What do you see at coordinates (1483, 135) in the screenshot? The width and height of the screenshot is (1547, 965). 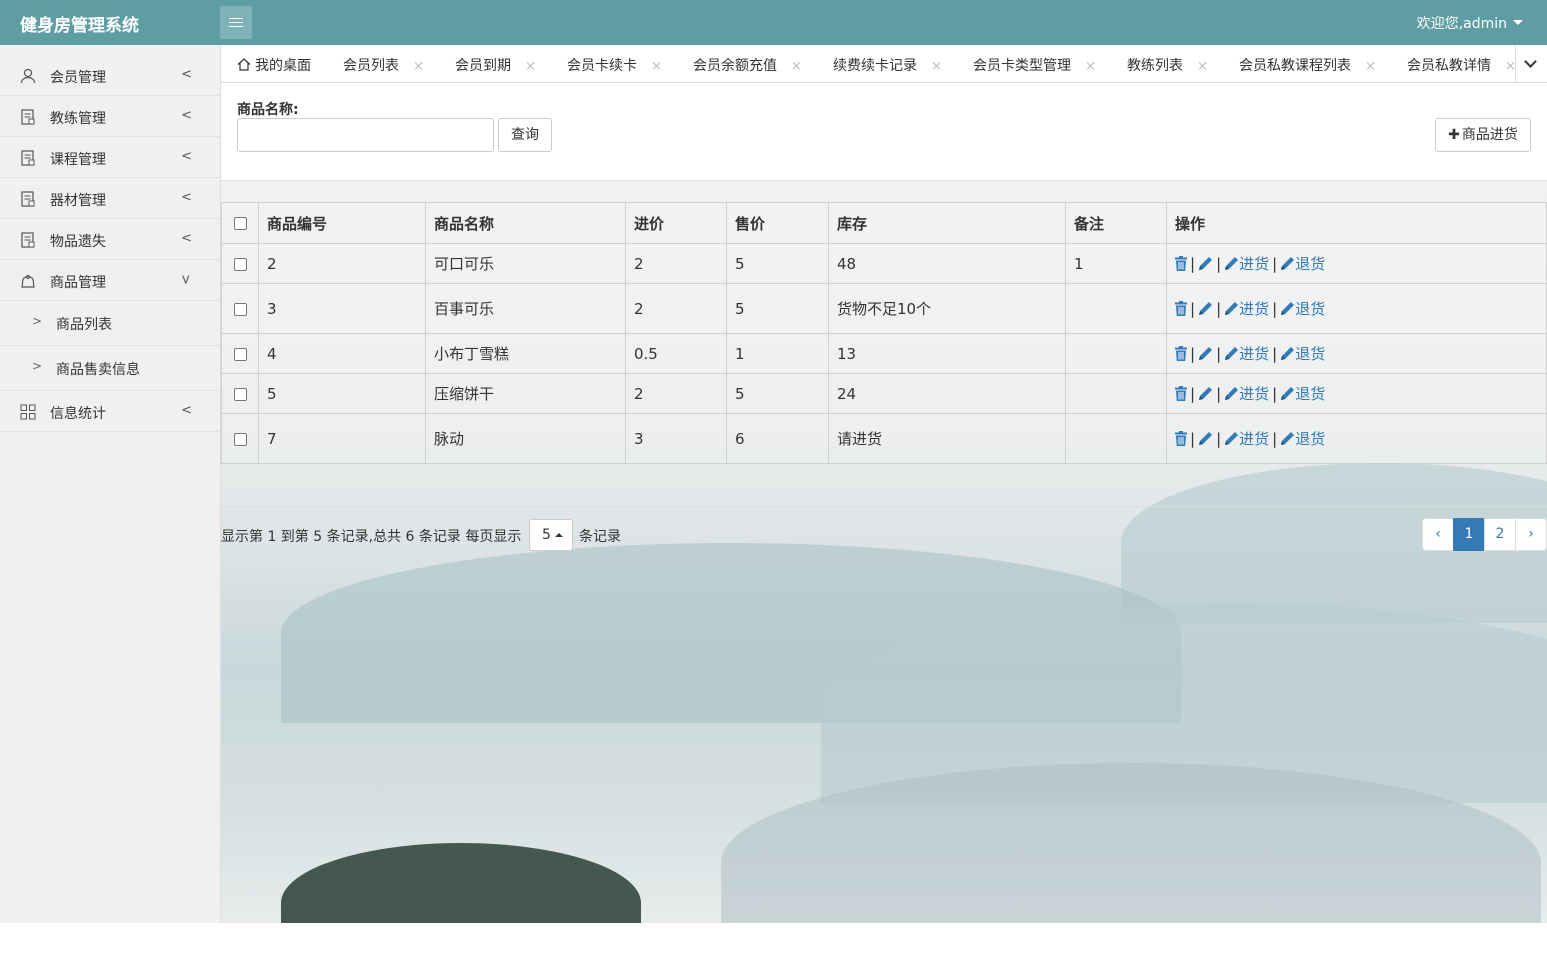 I see `stock-in-button: ✚ 商品进货` at bounding box center [1483, 135].